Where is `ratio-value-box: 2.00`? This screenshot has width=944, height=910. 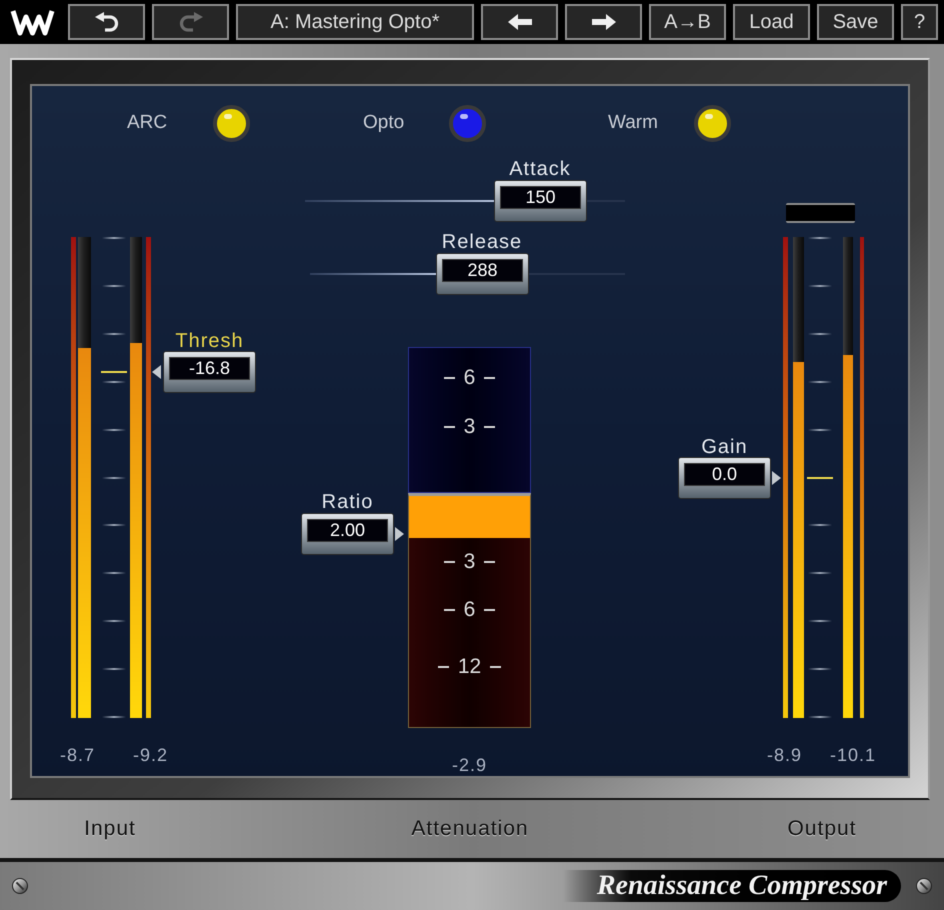
ratio-value-box: 2.00 is located at coordinates (347, 534).